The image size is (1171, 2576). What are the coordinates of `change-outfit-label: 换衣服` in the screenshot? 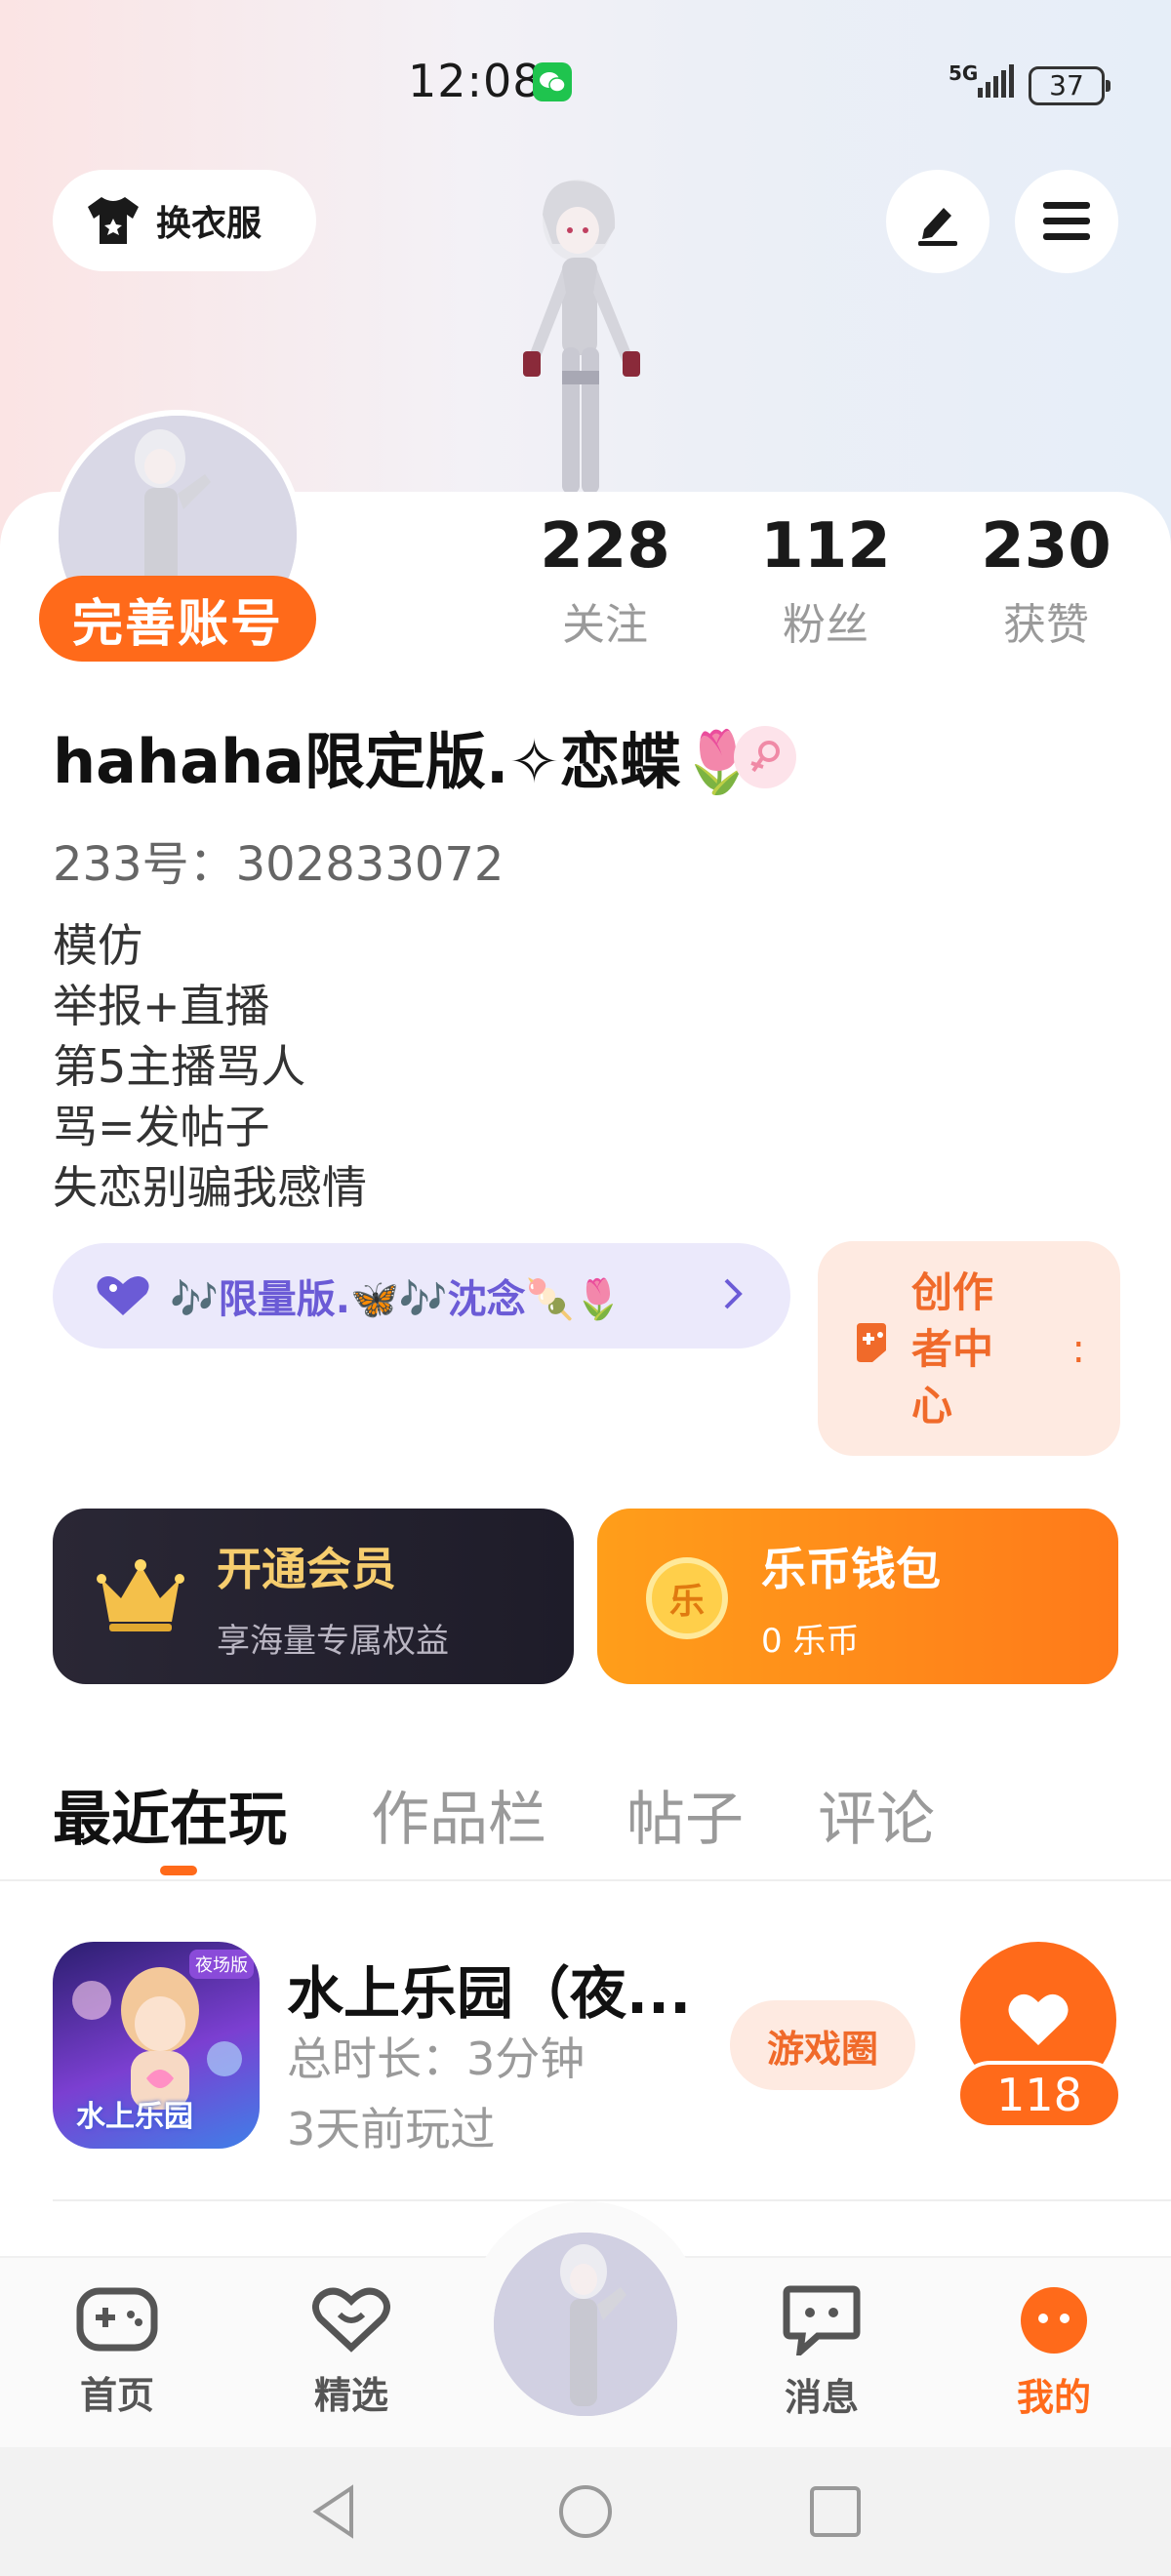 It's located at (209, 224).